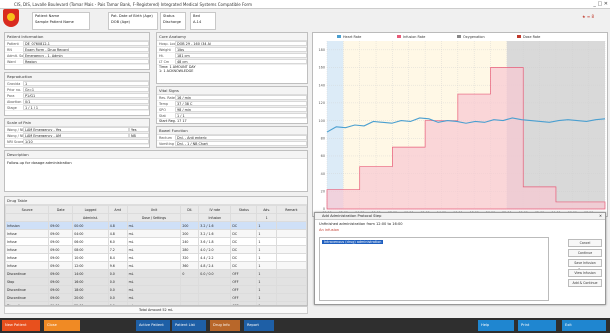  Describe the element at coordinates (585, 265) in the screenshot. I see `dialog-save-progress-button: Save Infusion Progress` at that location.